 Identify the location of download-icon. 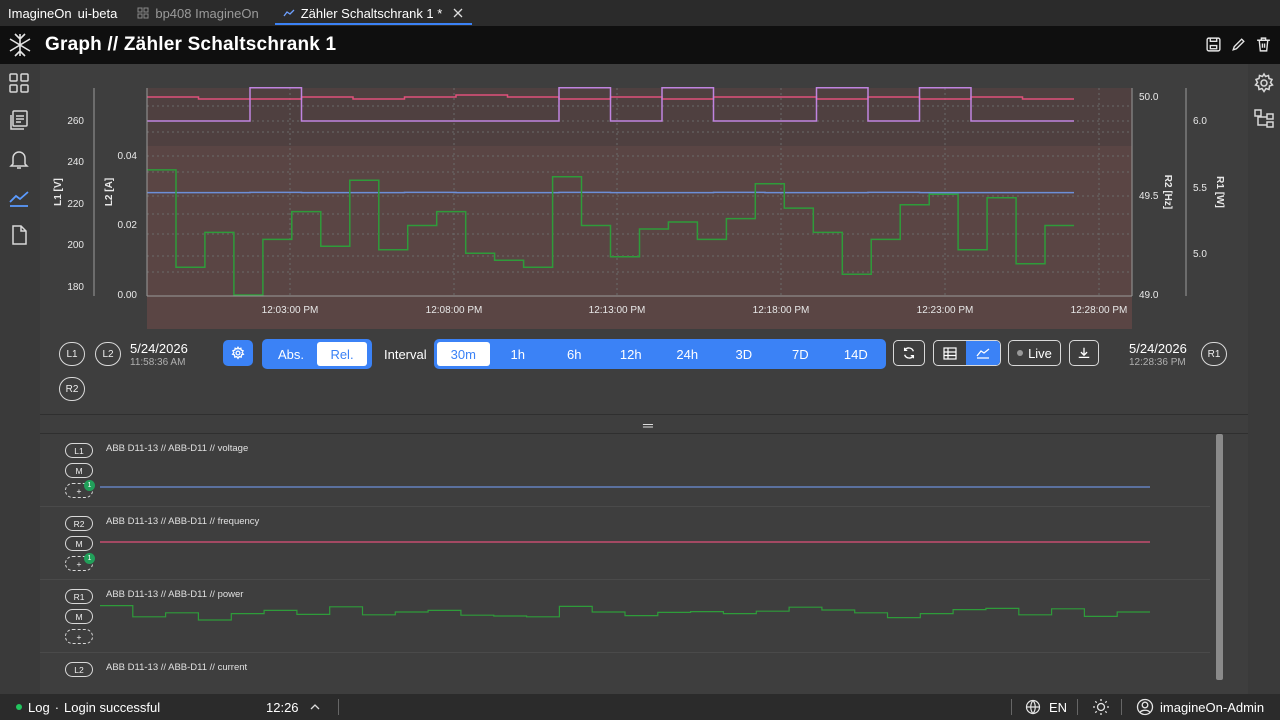
(1084, 353).